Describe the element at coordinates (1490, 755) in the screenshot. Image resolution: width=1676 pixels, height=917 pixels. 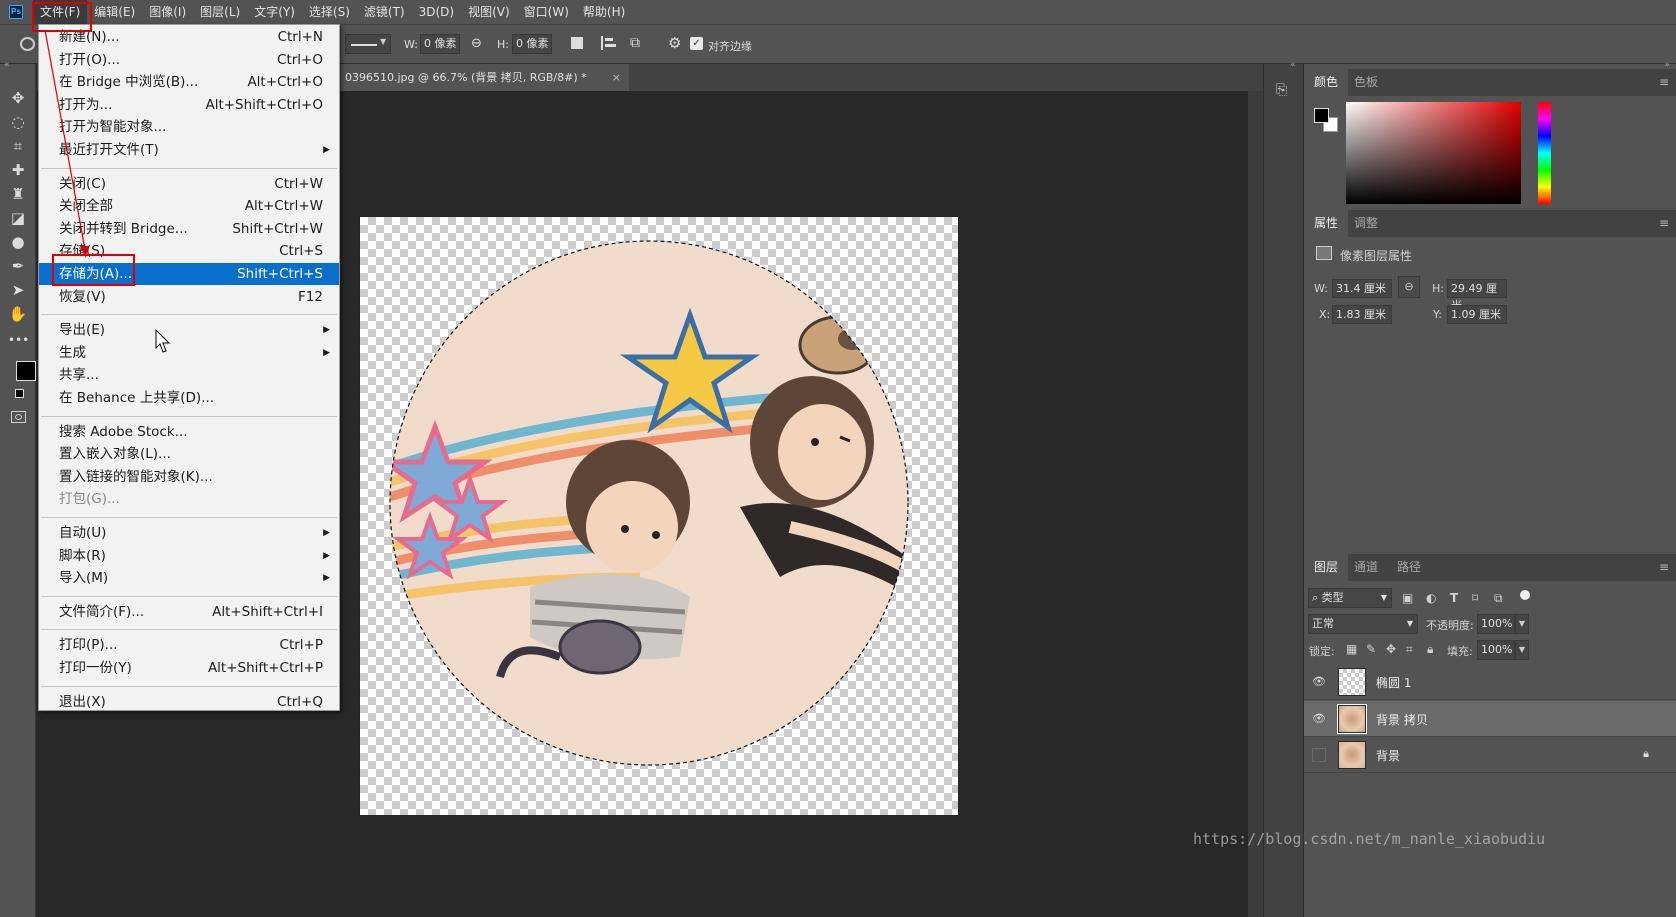
I see `layer-row: 背景 🔒︎` at that location.